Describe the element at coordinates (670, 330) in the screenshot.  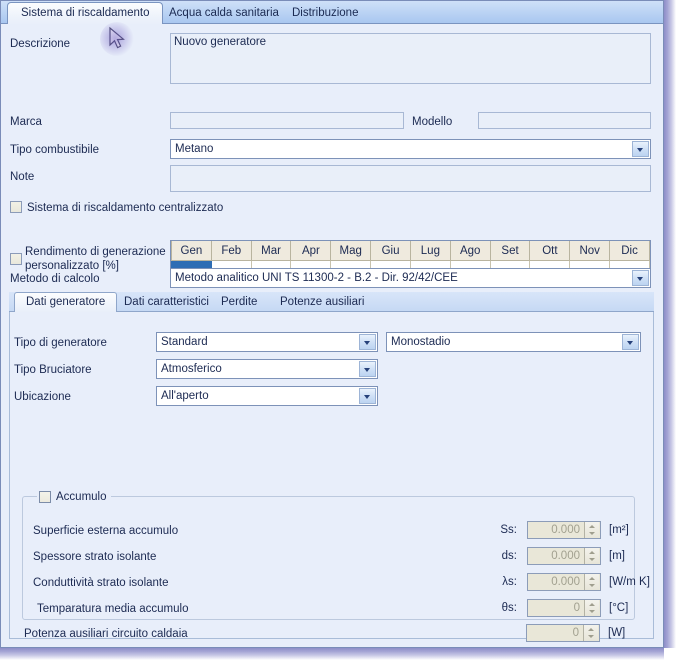
I see `window-shadow-right` at that location.